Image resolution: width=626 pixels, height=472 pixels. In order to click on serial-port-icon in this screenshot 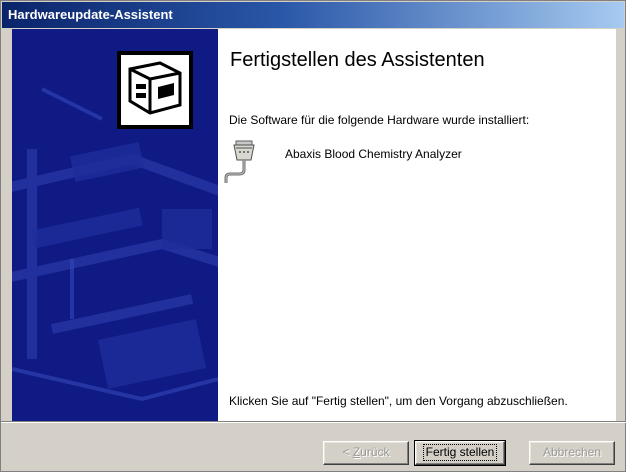, I will do `click(239, 161)`.